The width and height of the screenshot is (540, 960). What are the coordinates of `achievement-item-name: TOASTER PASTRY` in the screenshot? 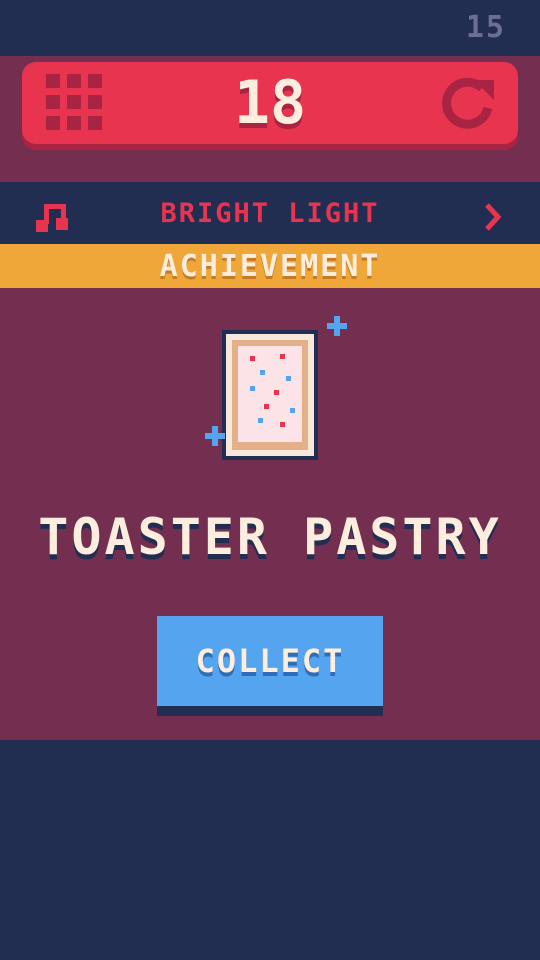 It's located at (270, 537).